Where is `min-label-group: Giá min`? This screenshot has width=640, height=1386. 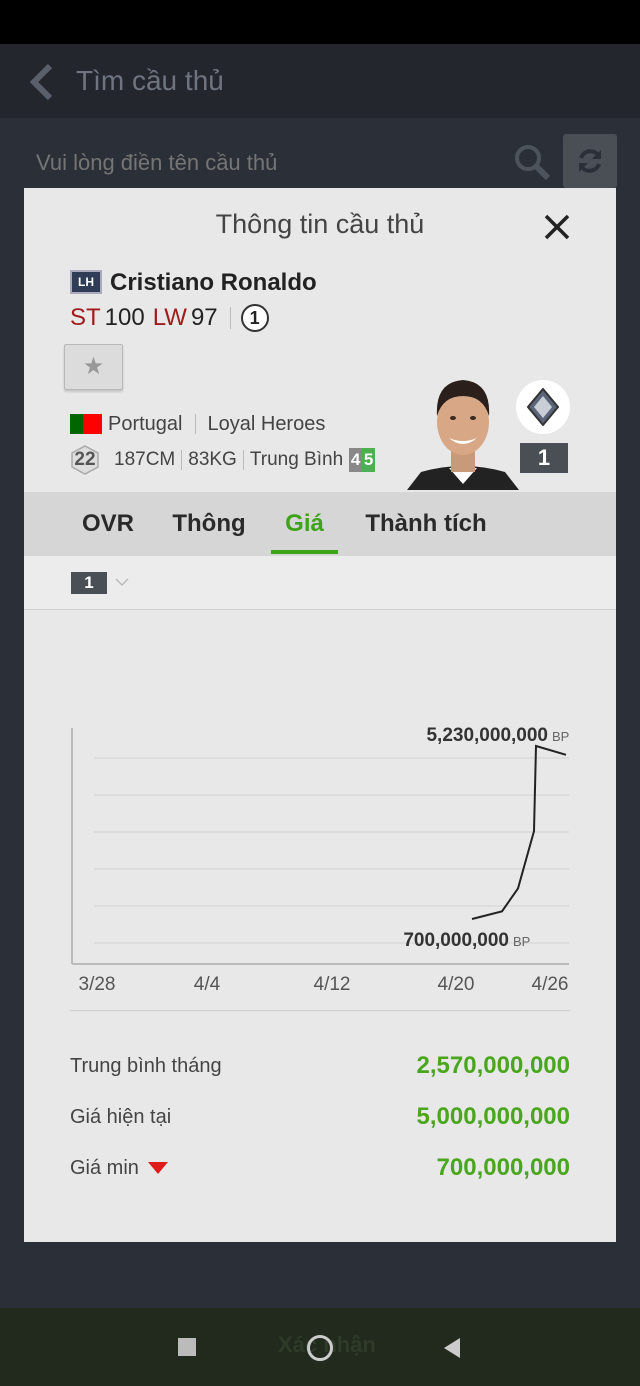
min-label-group: Giá min is located at coordinates (119, 1168).